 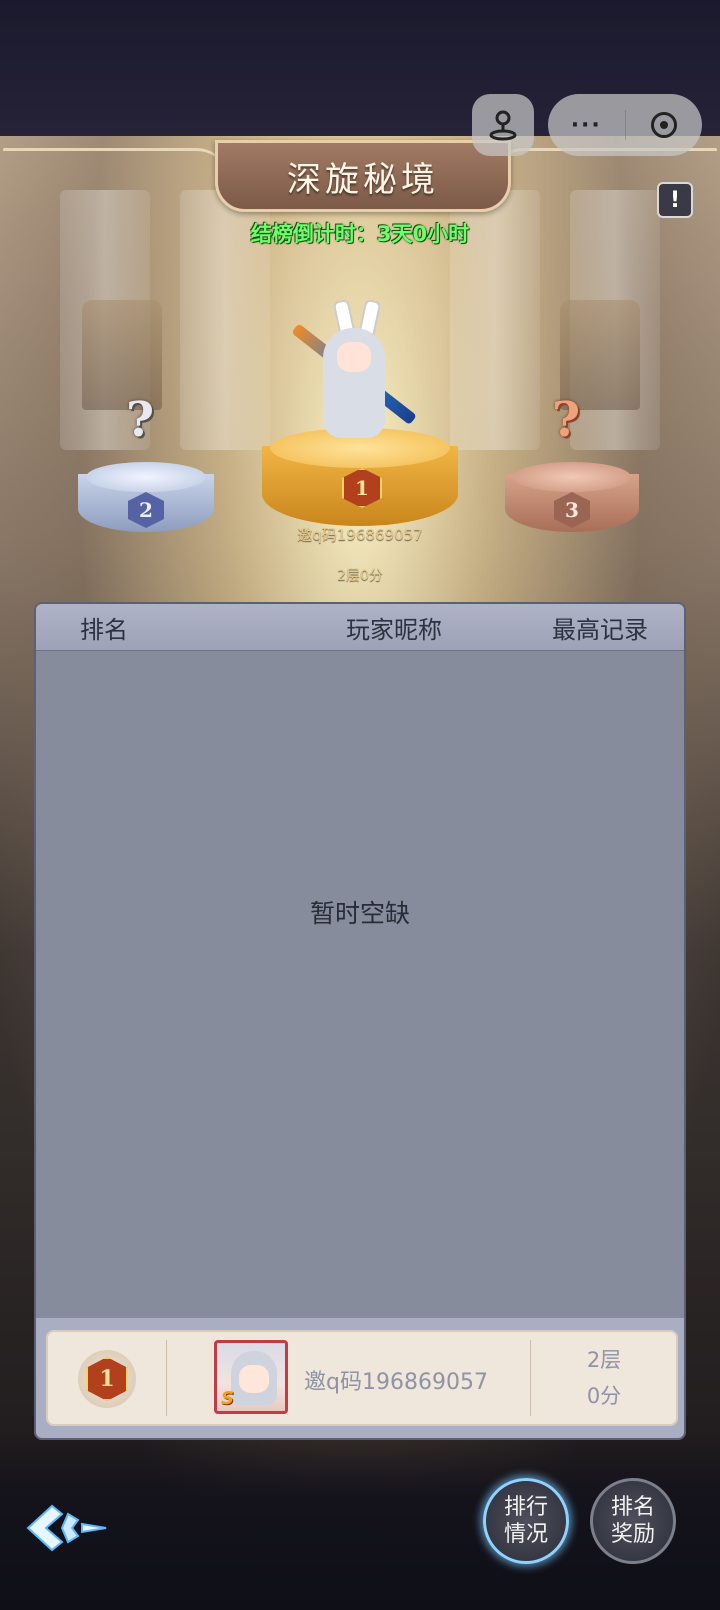 I want to click on divider, so click(x=166, y=1378).